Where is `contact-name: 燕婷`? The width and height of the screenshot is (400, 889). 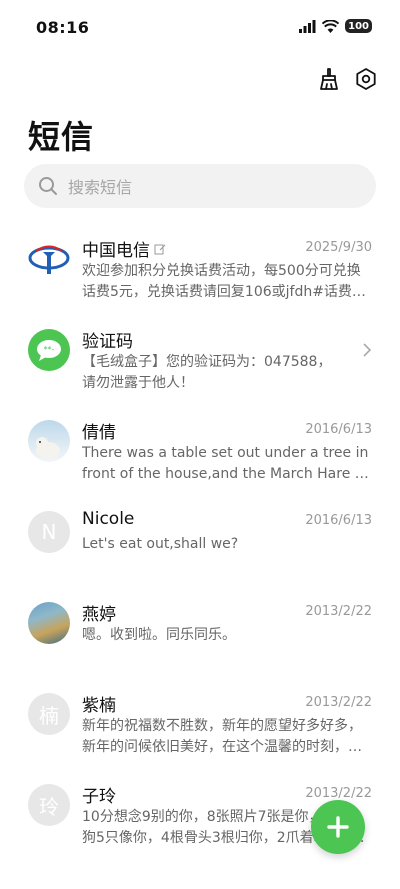 contact-name: 燕婷 is located at coordinates (99, 615).